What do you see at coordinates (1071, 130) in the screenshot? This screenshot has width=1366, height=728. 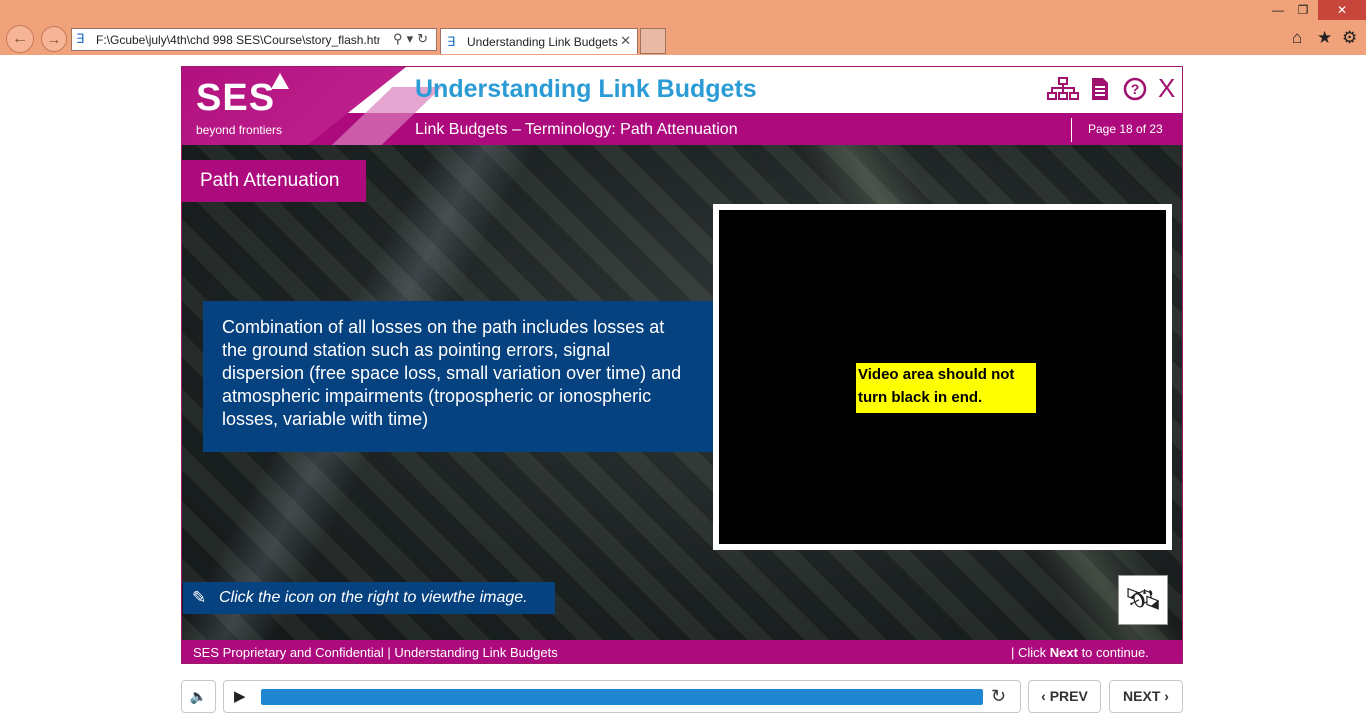 I see `divider` at bounding box center [1071, 130].